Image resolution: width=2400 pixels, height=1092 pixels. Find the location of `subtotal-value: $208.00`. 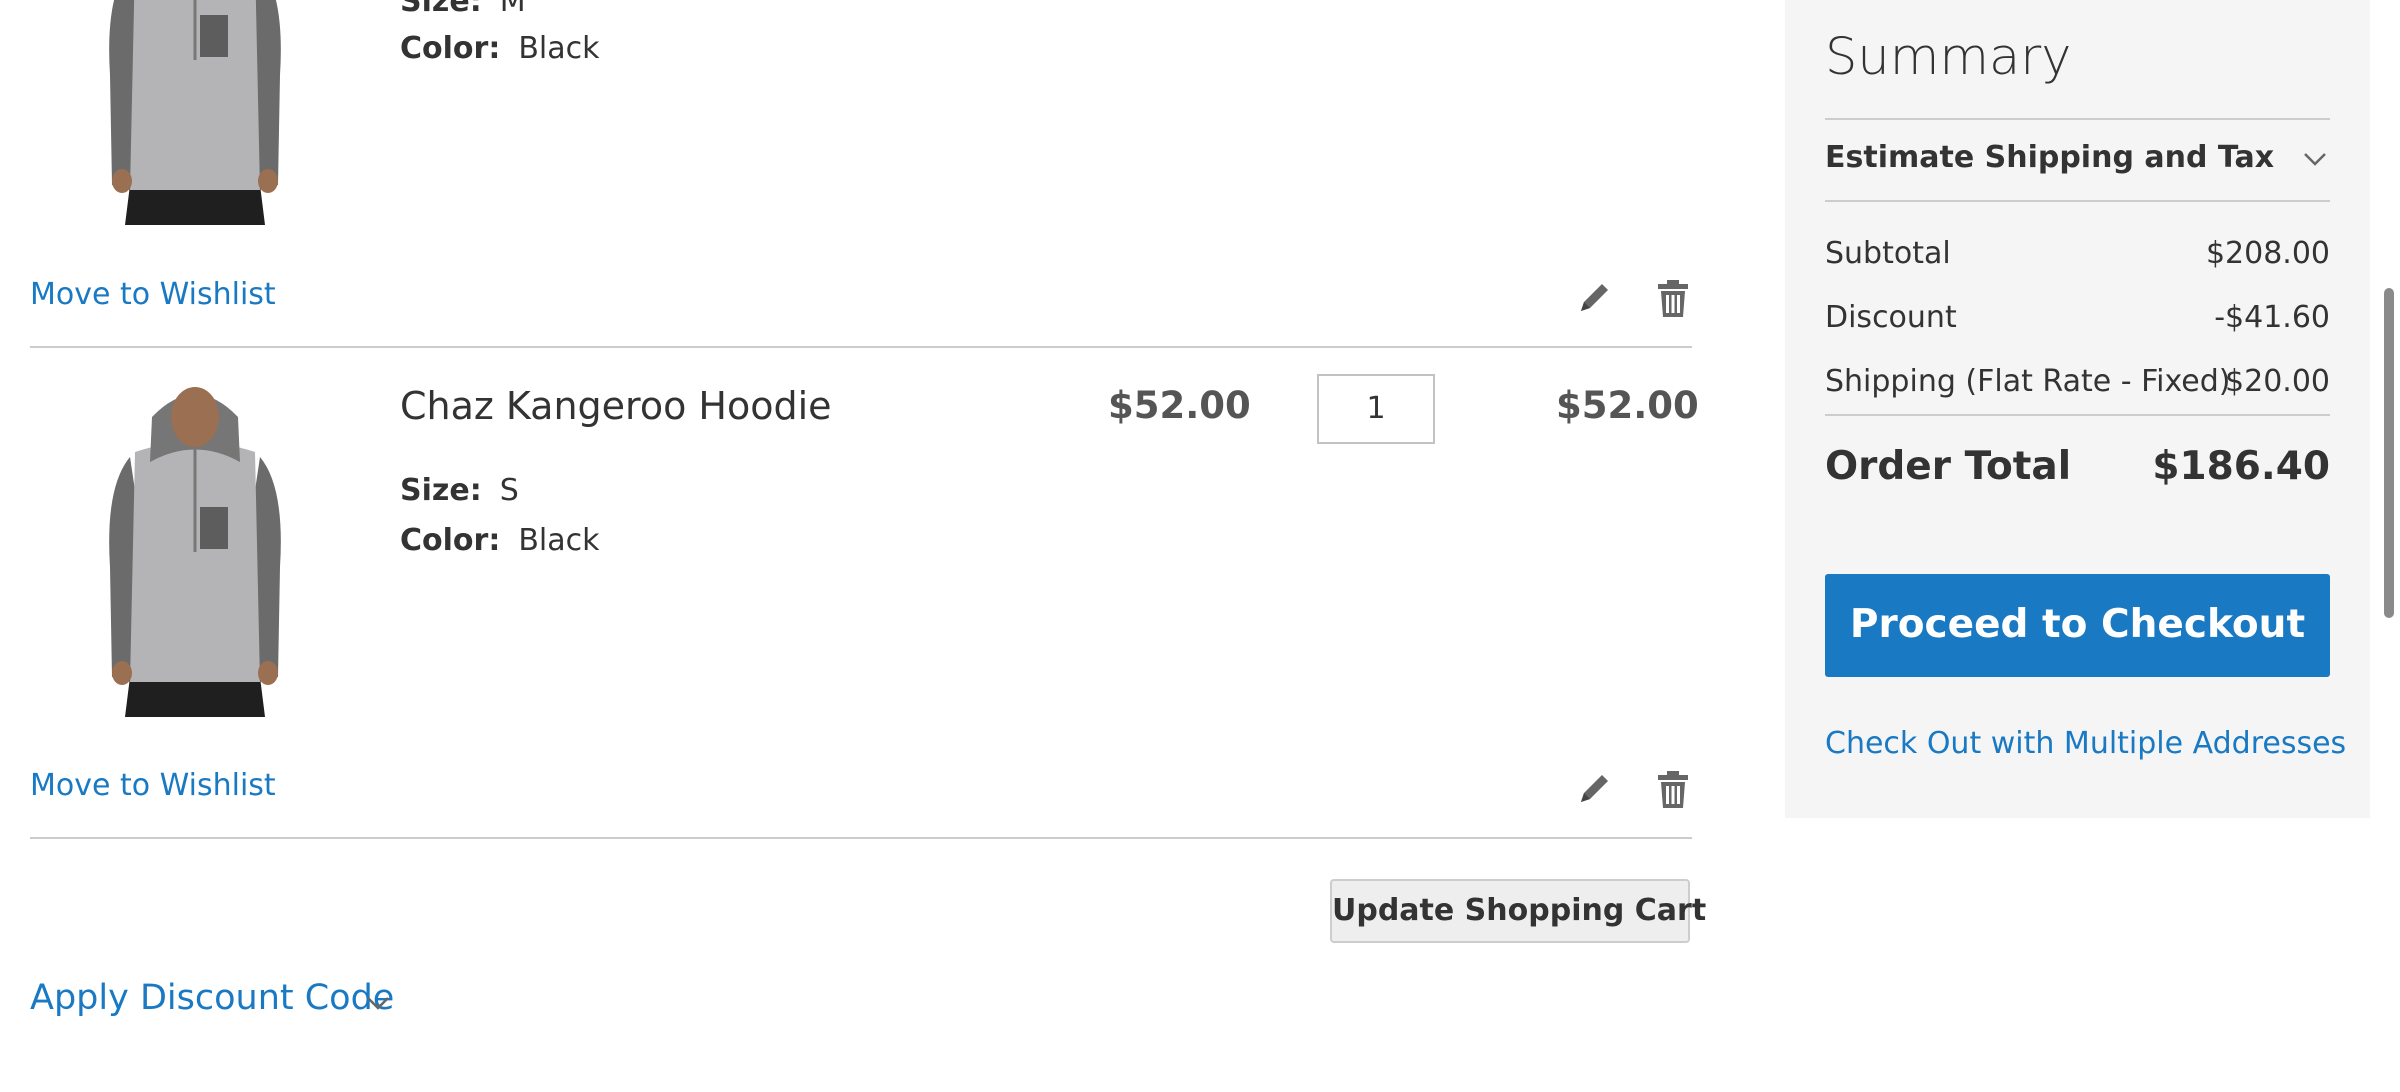

subtotal-value: $208.00 is located at coordinates (2267, 253).